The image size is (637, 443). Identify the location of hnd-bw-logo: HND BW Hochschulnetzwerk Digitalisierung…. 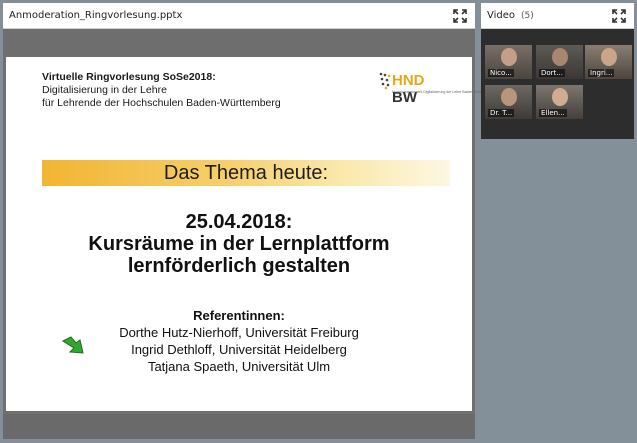
(436, 88).